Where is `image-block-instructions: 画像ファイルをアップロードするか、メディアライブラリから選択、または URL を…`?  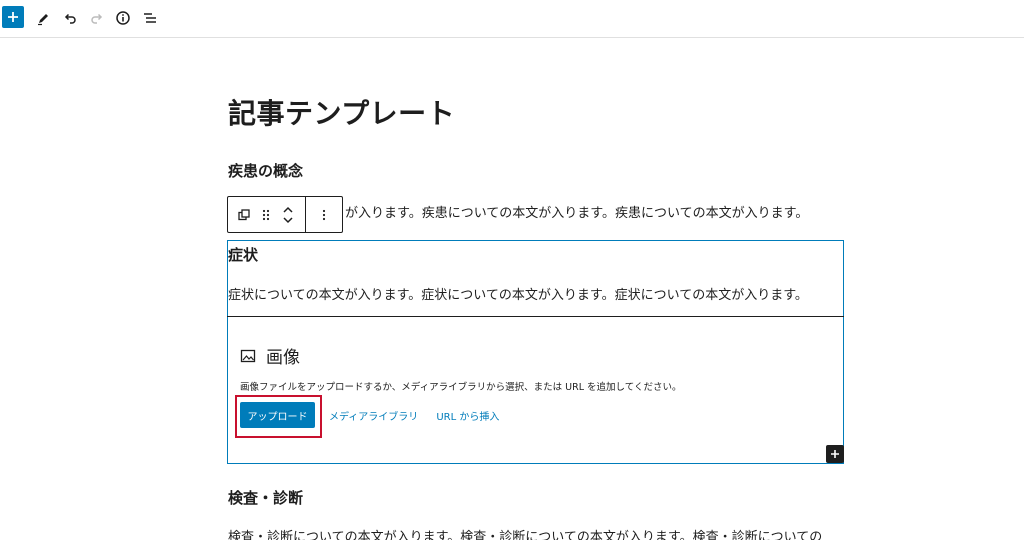 image-block-instructions: 画像ファイルをアップロードするか、メディアライブラリから選択、または URL を… is located at coordinates (461, 387).